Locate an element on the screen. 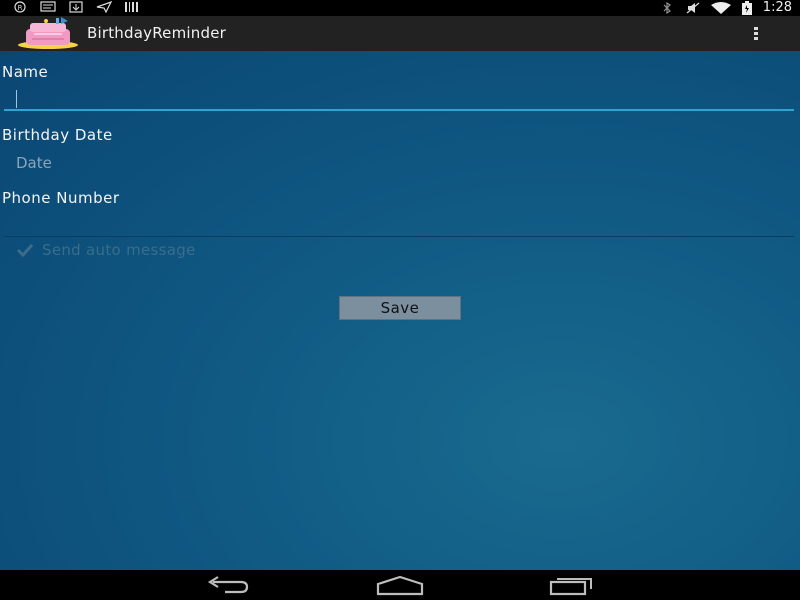  send-auto-message-checkbox: Send auto message is located at coordinates (106, 250).